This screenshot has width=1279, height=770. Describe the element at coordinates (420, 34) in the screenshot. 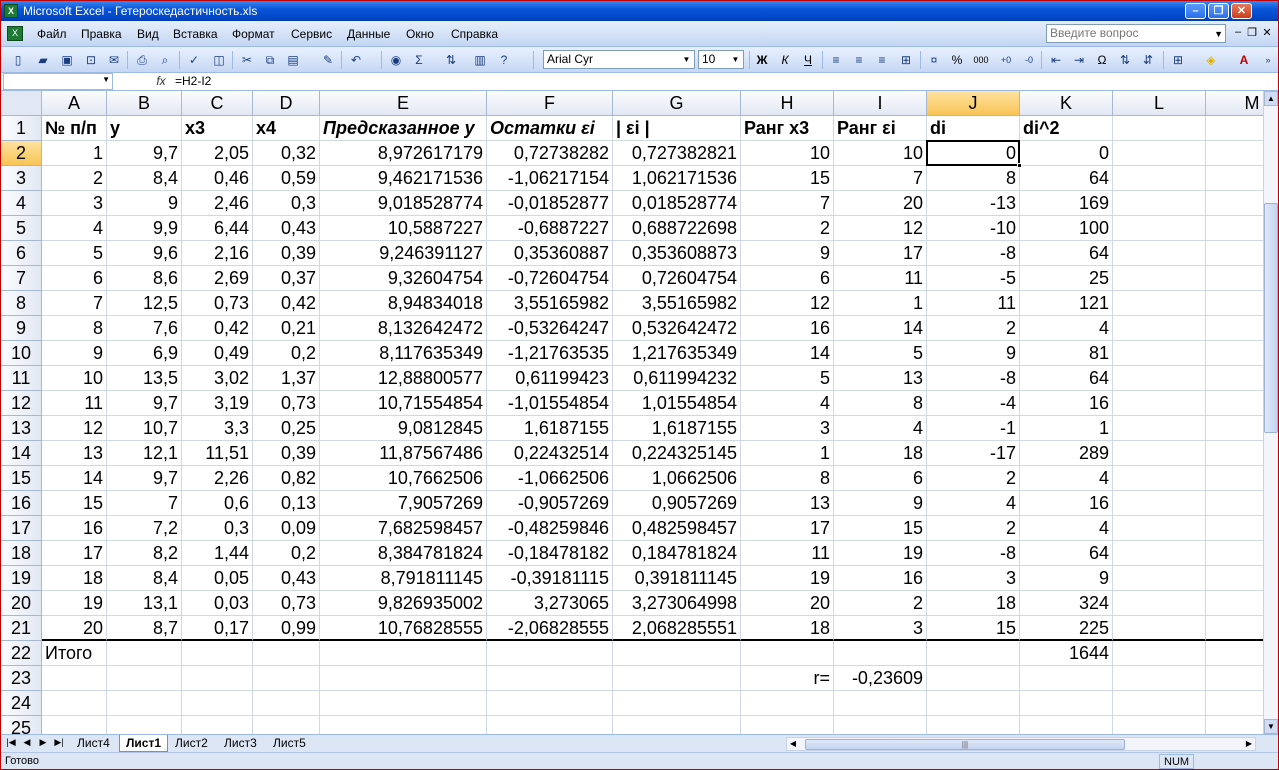

I see `menu-window: Окно` at that location.